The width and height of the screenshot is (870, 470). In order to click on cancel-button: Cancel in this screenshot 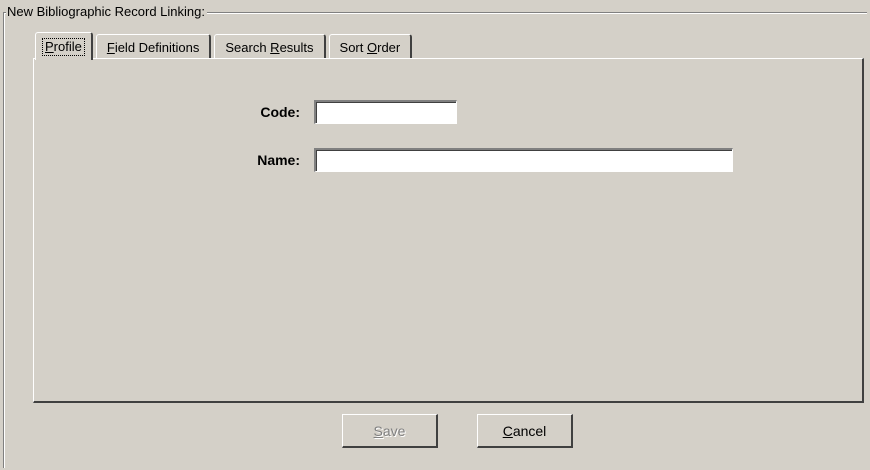, I will do `click(525, 431)`.